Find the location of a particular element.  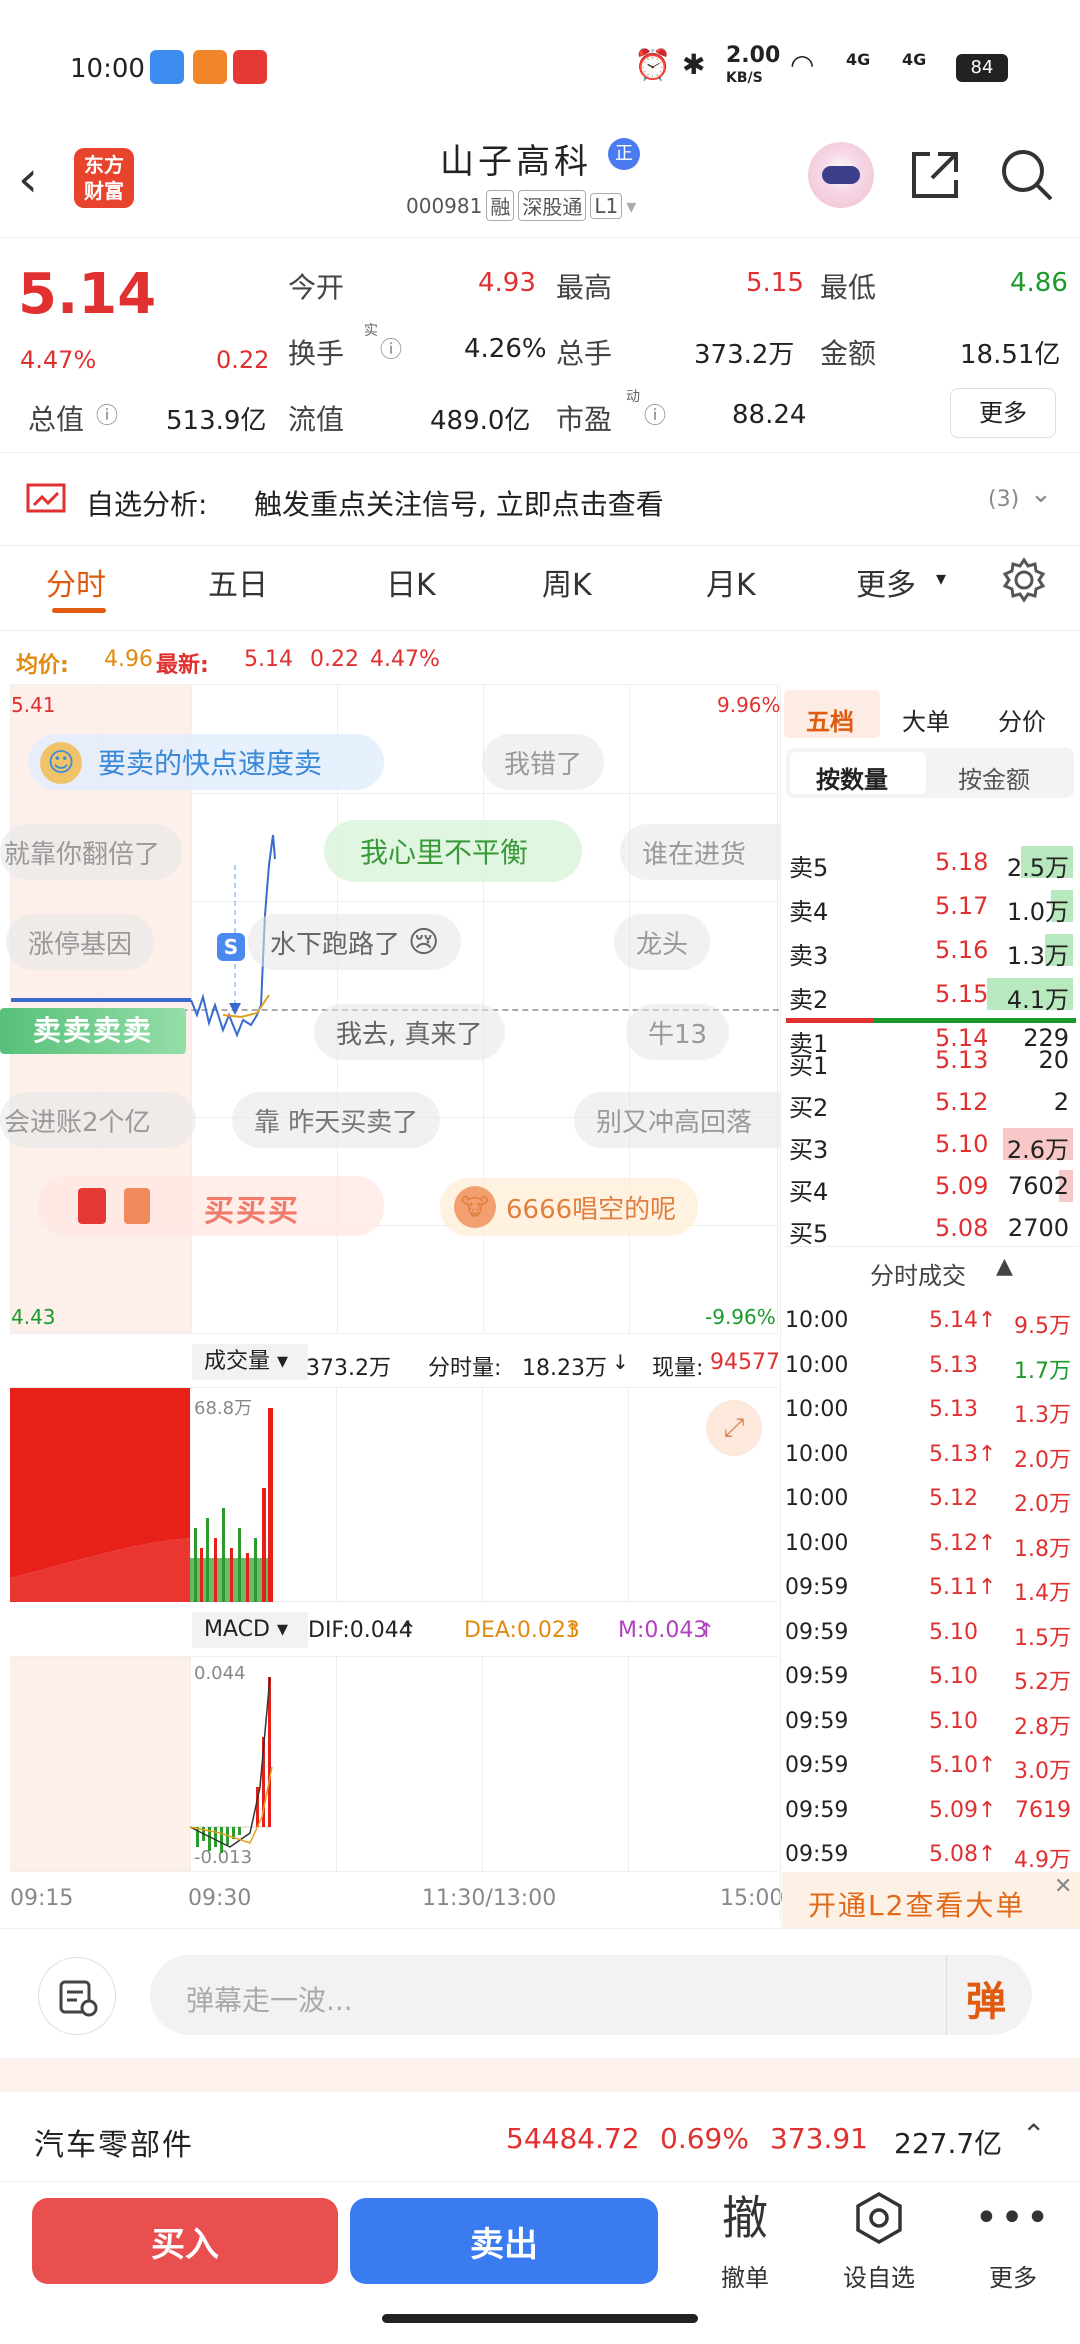

bid-level: 买3 5.10 2.6万 is located at coordinates (930, 1144).